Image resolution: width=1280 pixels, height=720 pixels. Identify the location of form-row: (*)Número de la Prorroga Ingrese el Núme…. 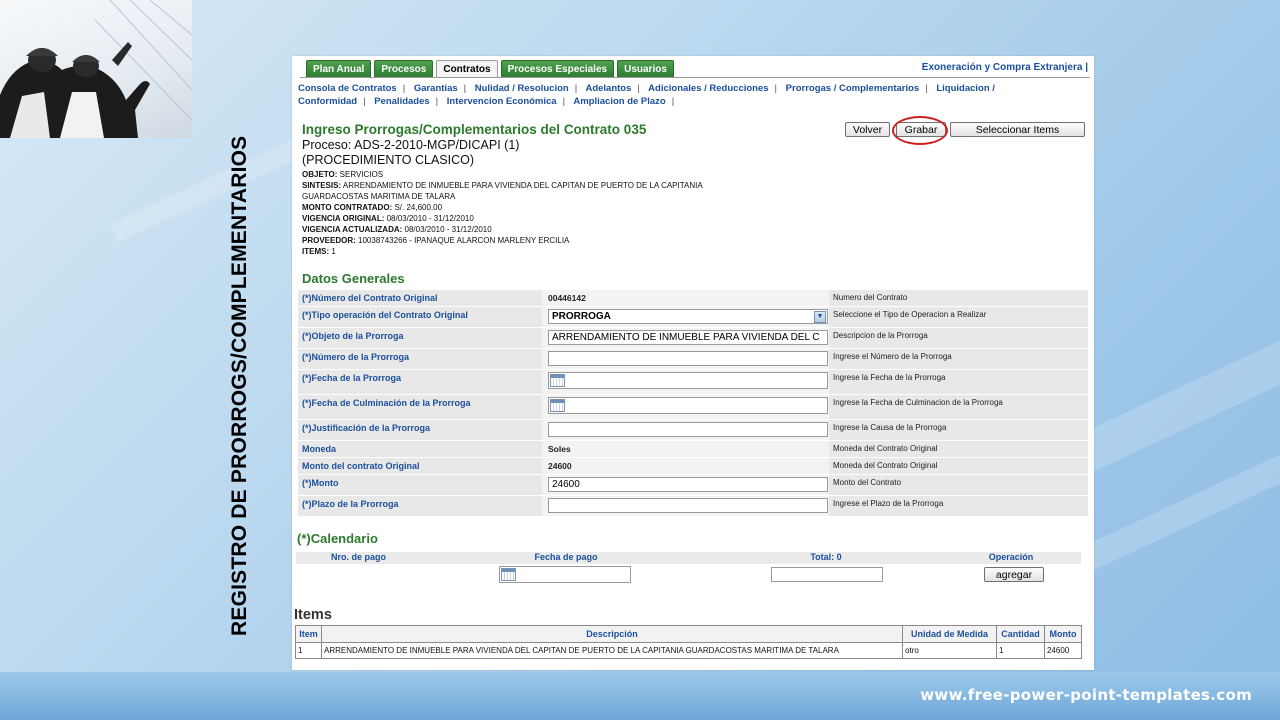
(693, 358).